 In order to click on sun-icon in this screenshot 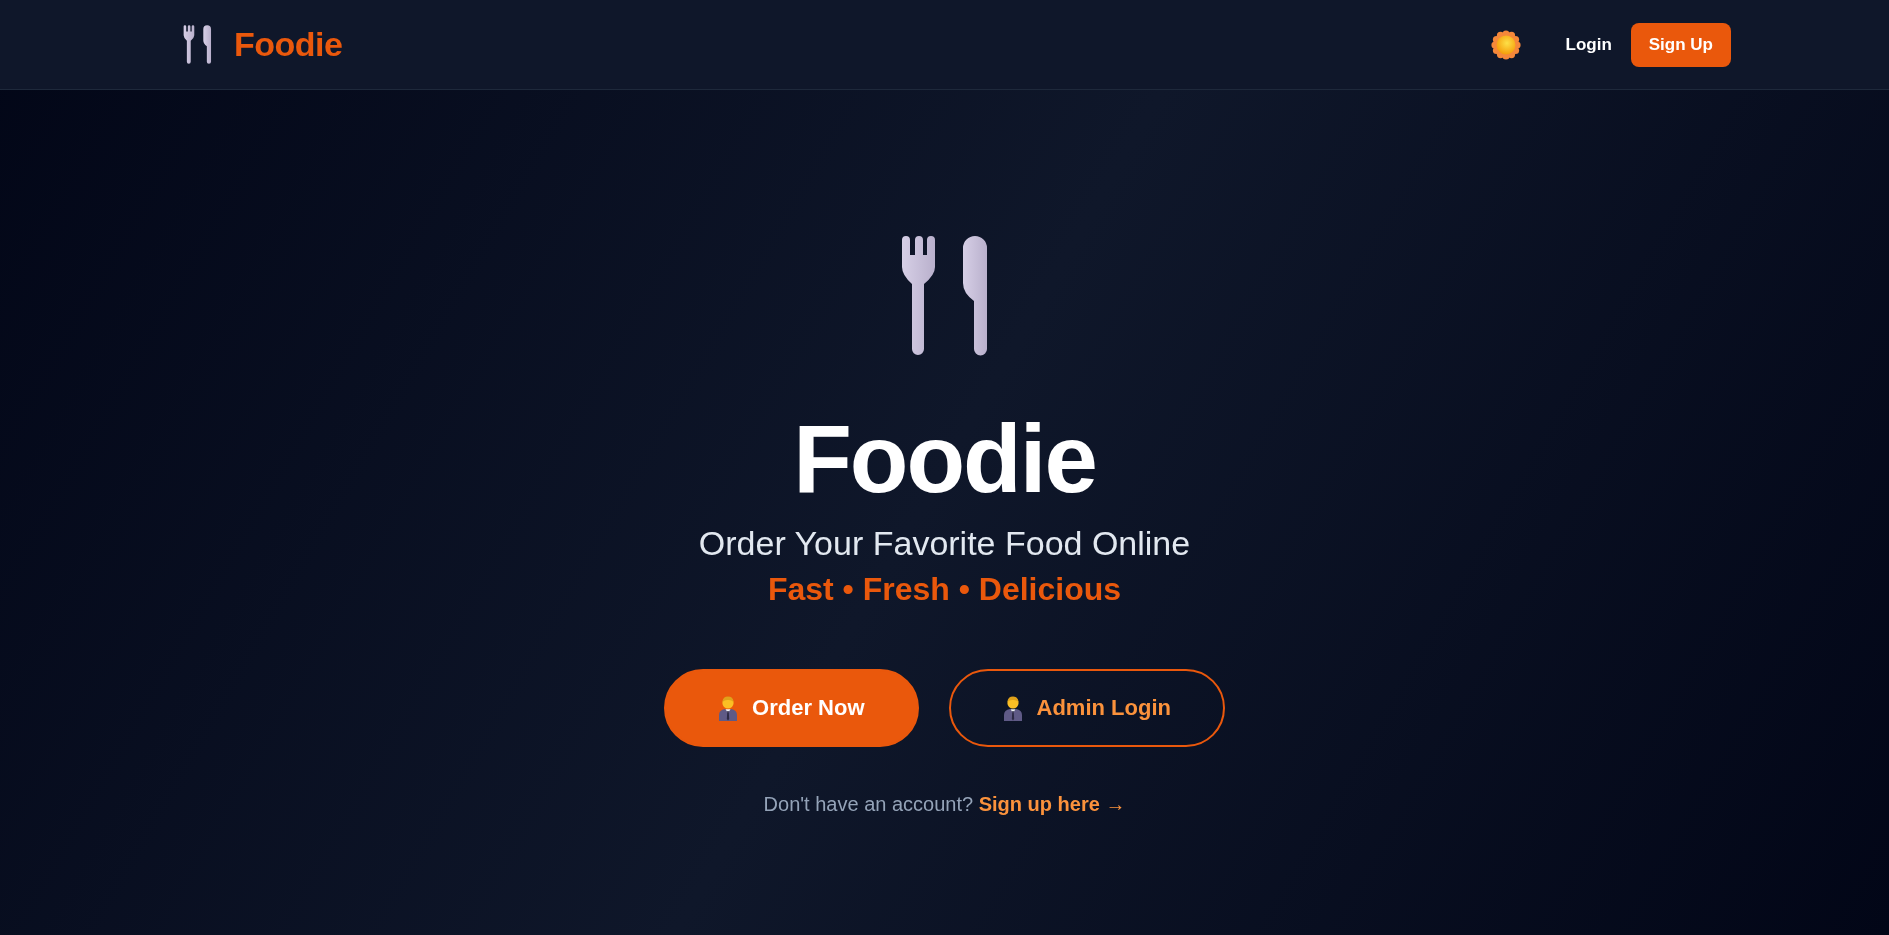, I will do `click(1505, 44)`.